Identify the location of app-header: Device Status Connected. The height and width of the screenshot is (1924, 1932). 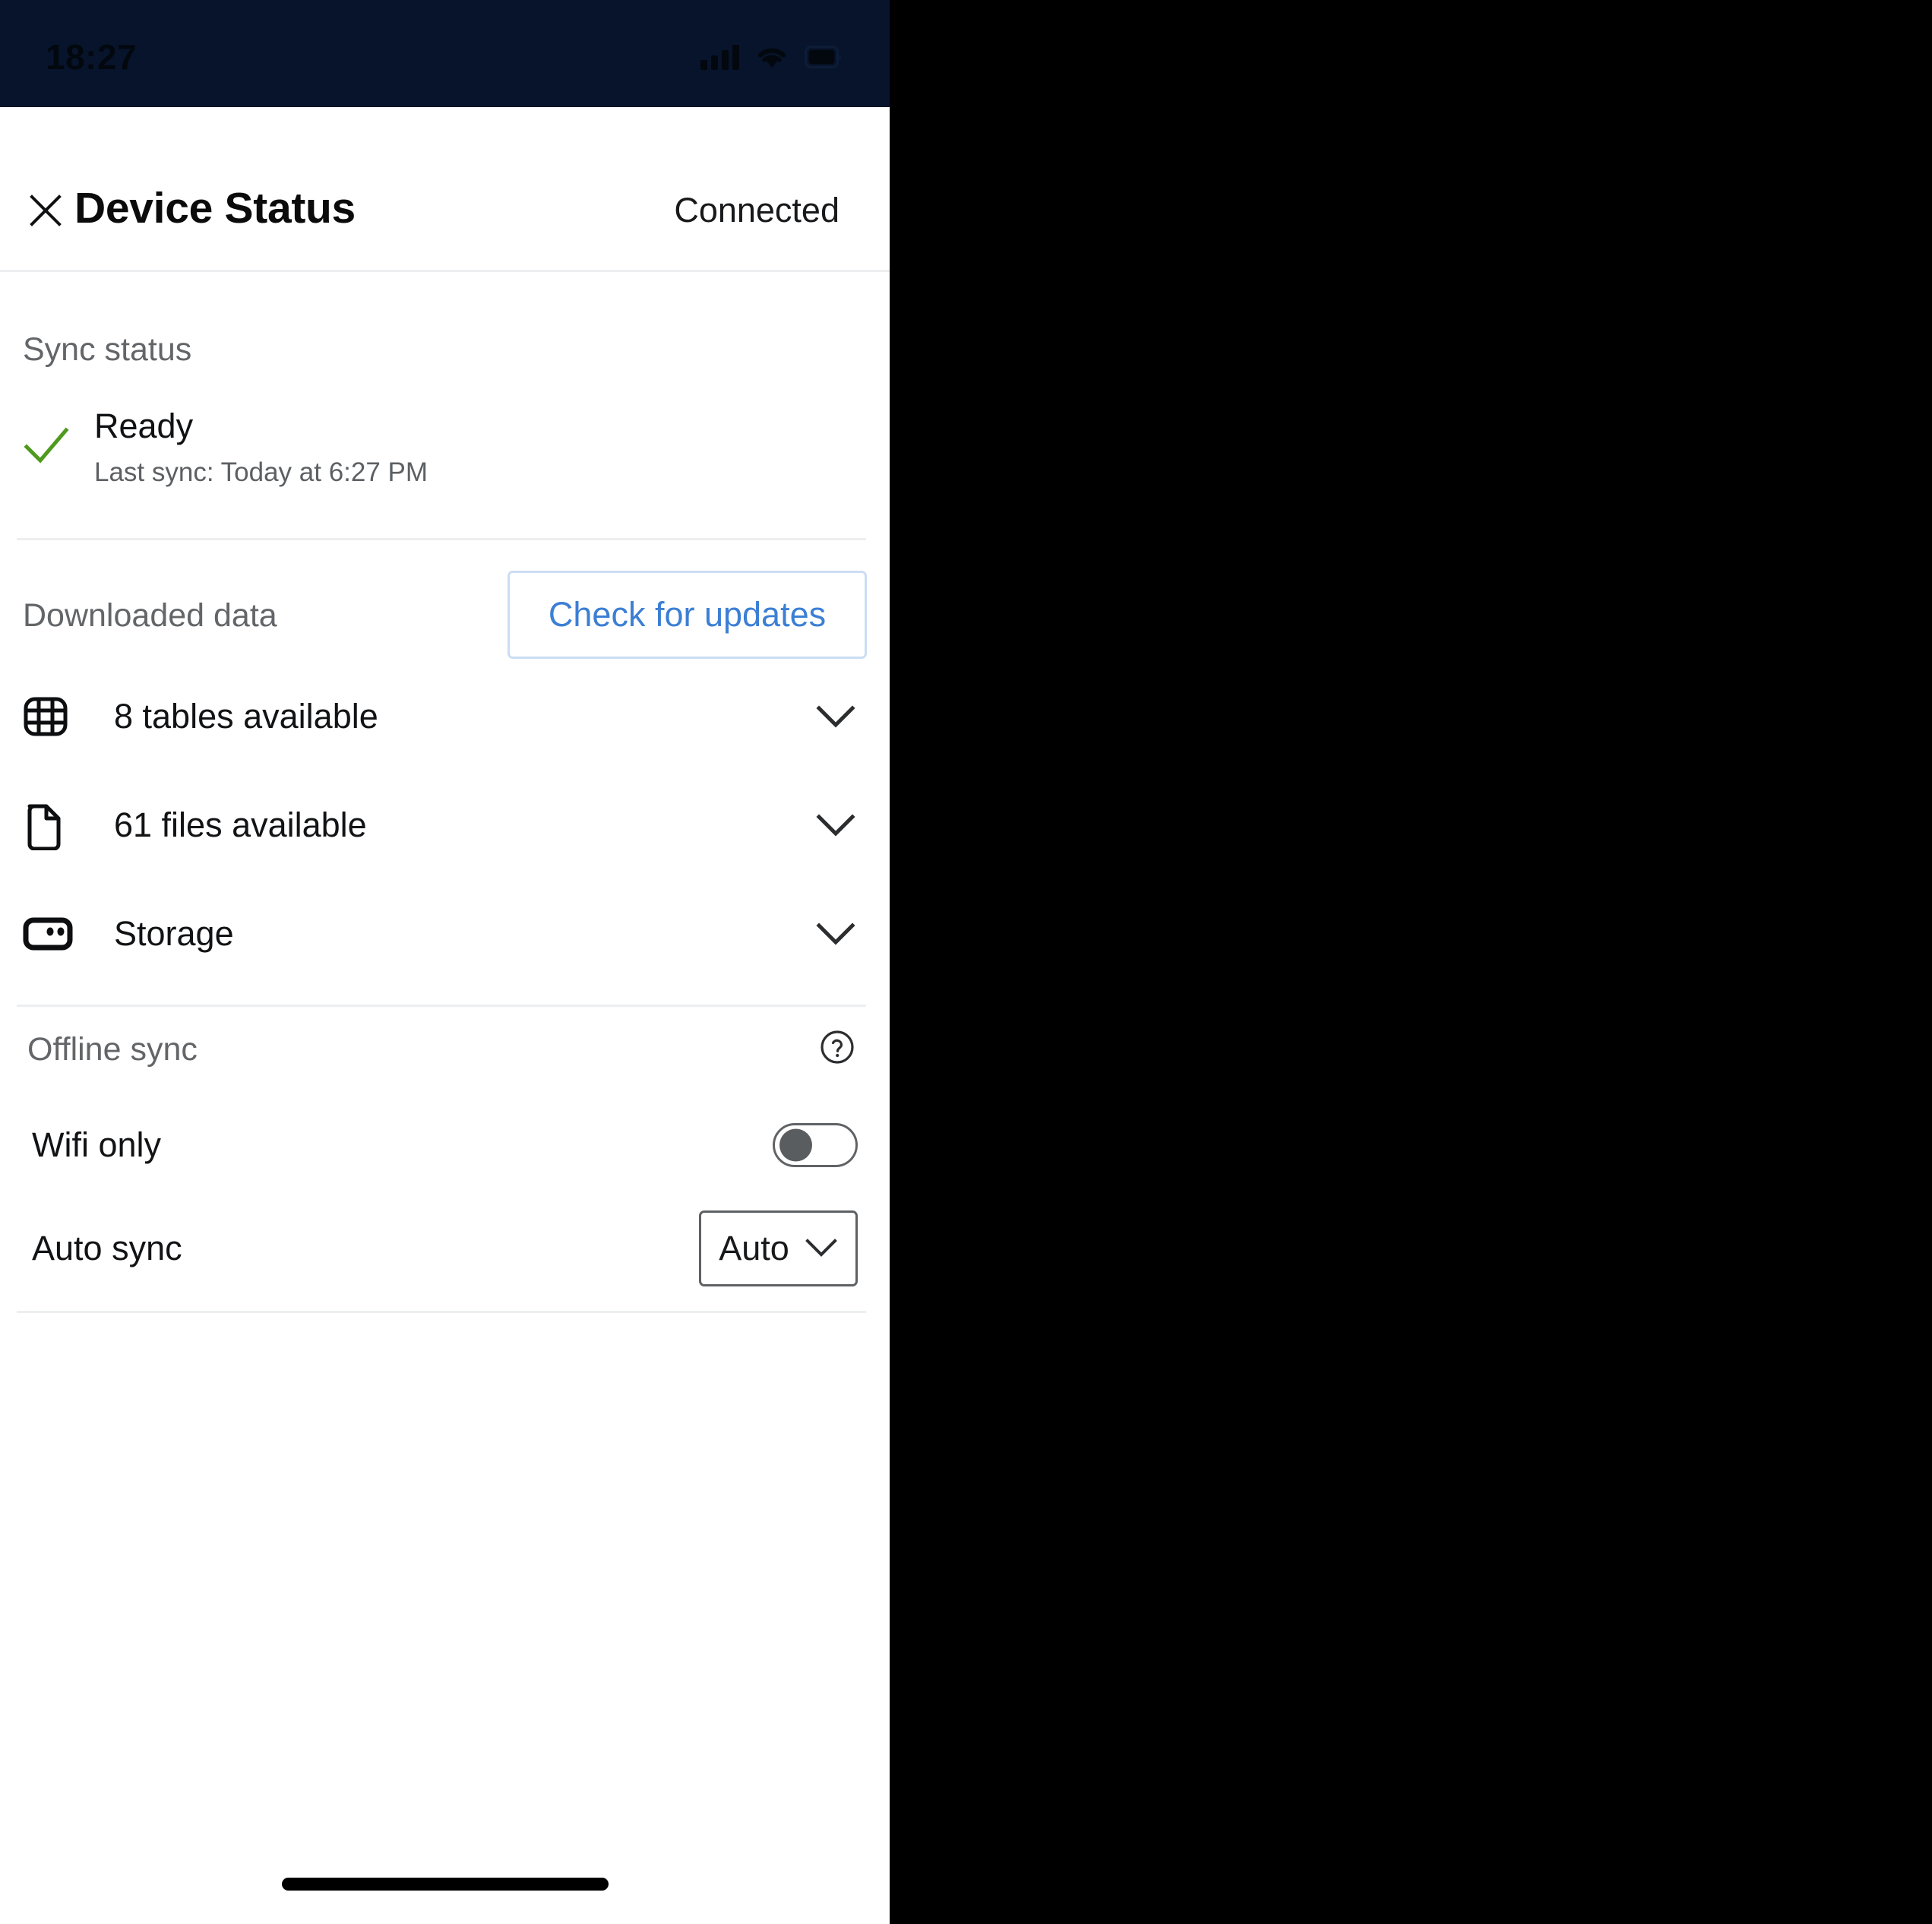
(445, 189).